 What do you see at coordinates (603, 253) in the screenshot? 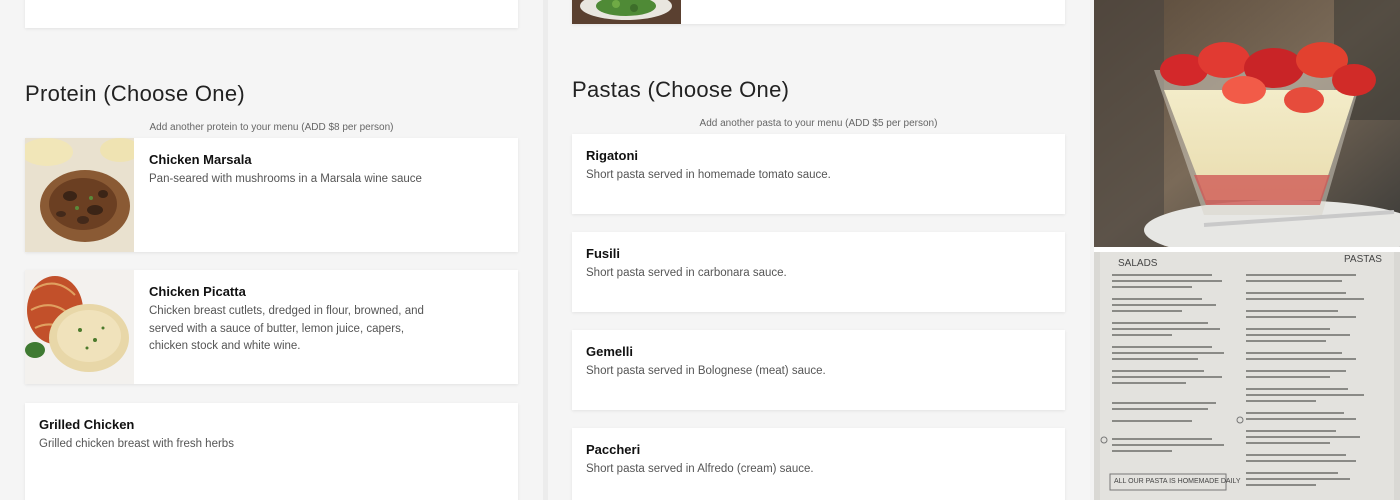
I see `fusili-name: Fusili` at bounding box center [603, 253].